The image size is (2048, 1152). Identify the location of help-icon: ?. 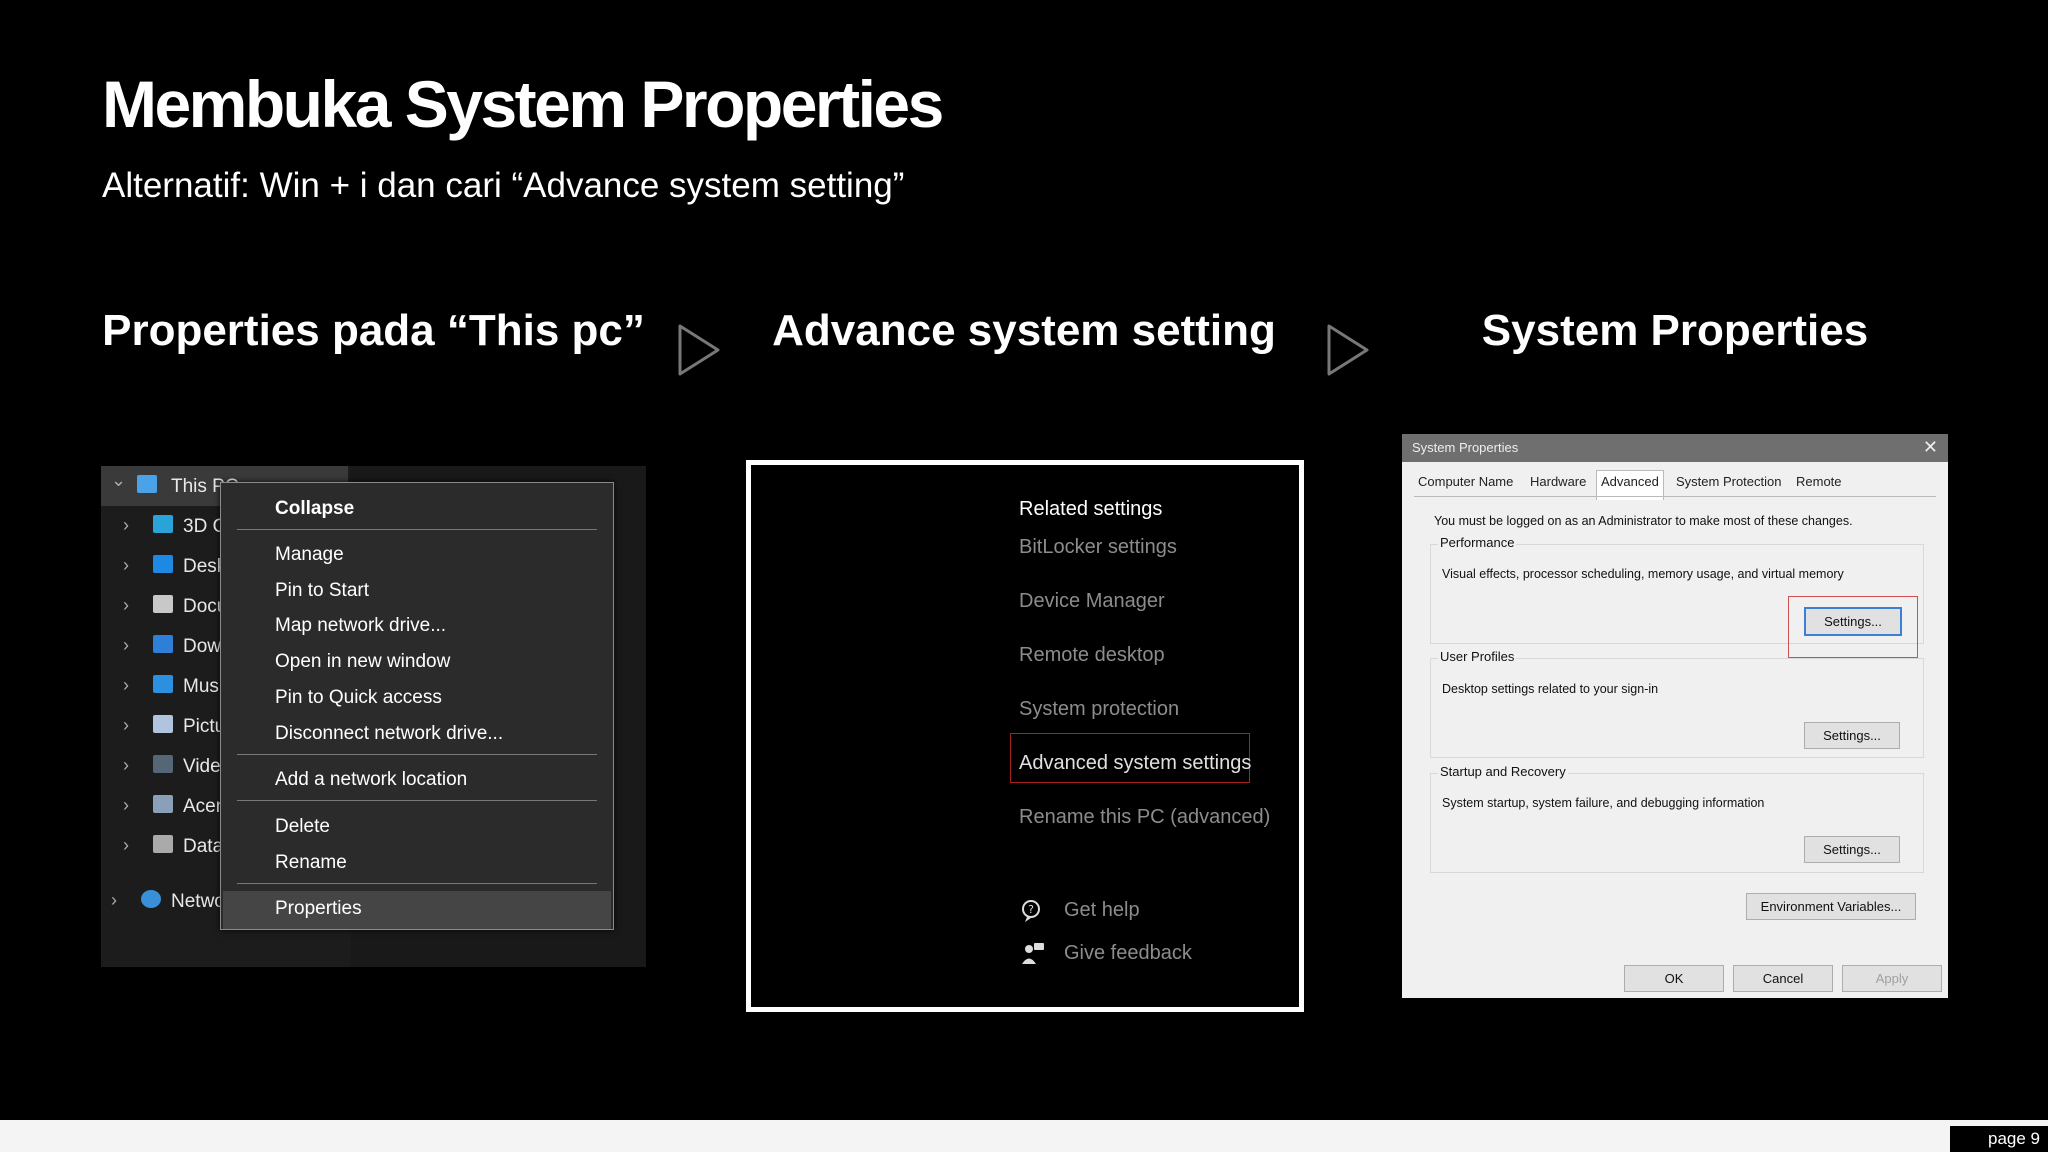
(1031, 911).